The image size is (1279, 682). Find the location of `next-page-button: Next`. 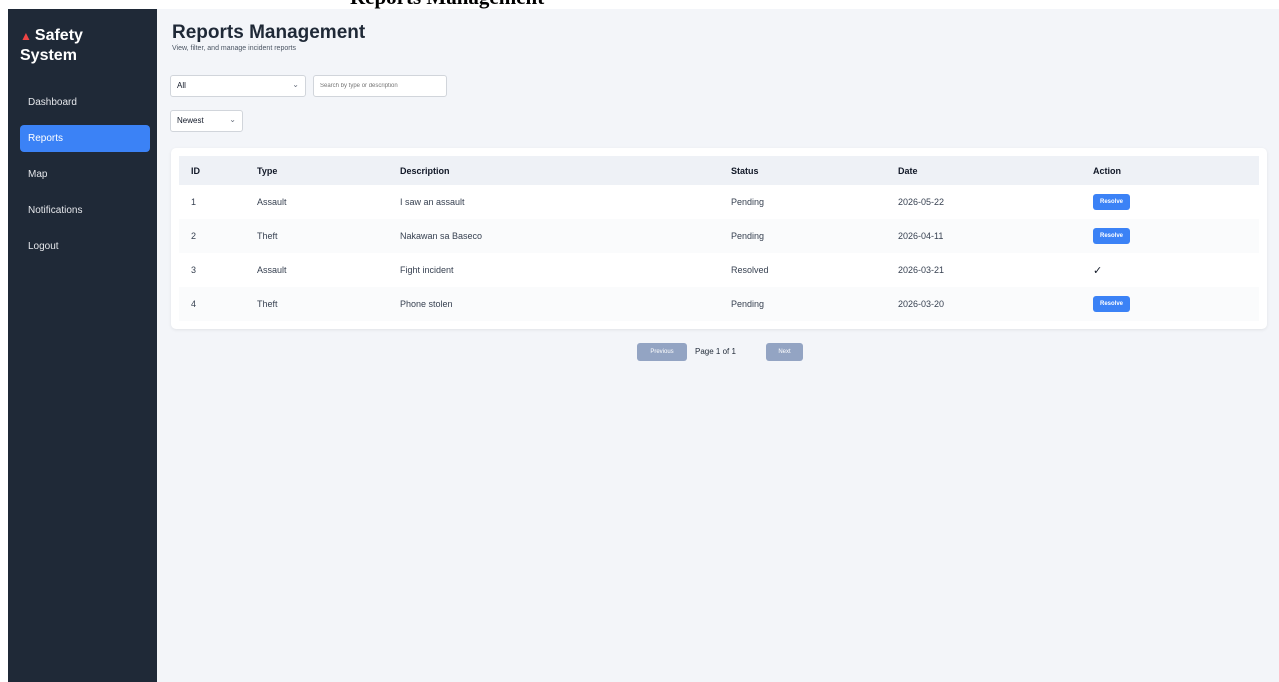

next-page-button: Next is located at coordinates (784, 352).